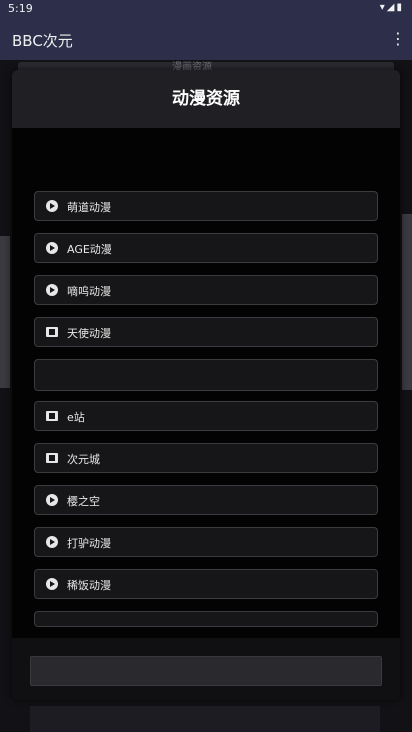 The image size is (412, 732). Describe the element at coordinates (206, 416) in the screenshot. I see `list-item: e站` at that location.